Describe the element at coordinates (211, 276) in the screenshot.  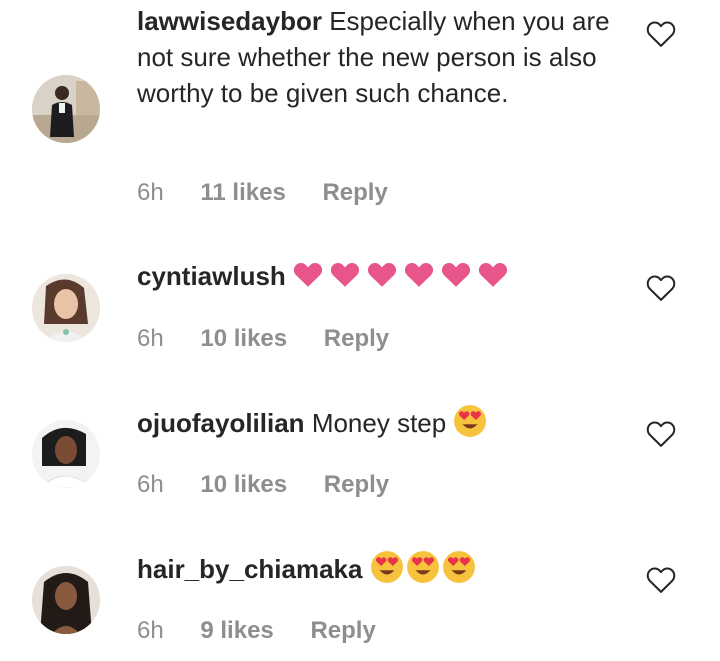
I see `comment-username: cyntiawlush` at that location.